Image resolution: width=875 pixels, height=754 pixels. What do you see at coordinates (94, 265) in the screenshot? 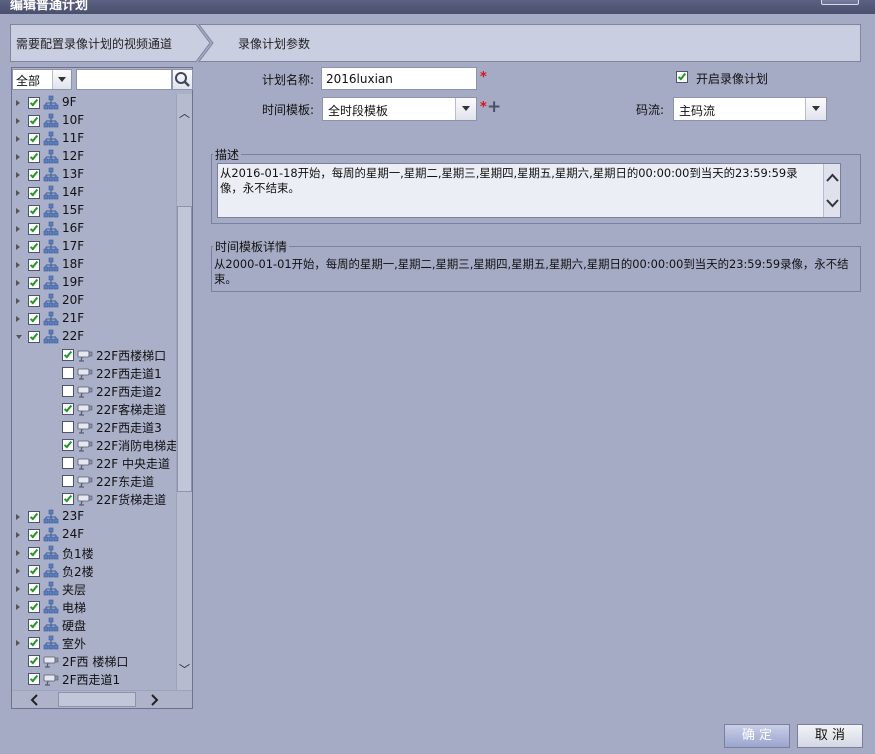
I see `tree-node: 18F` at bounding box center [94, 265].